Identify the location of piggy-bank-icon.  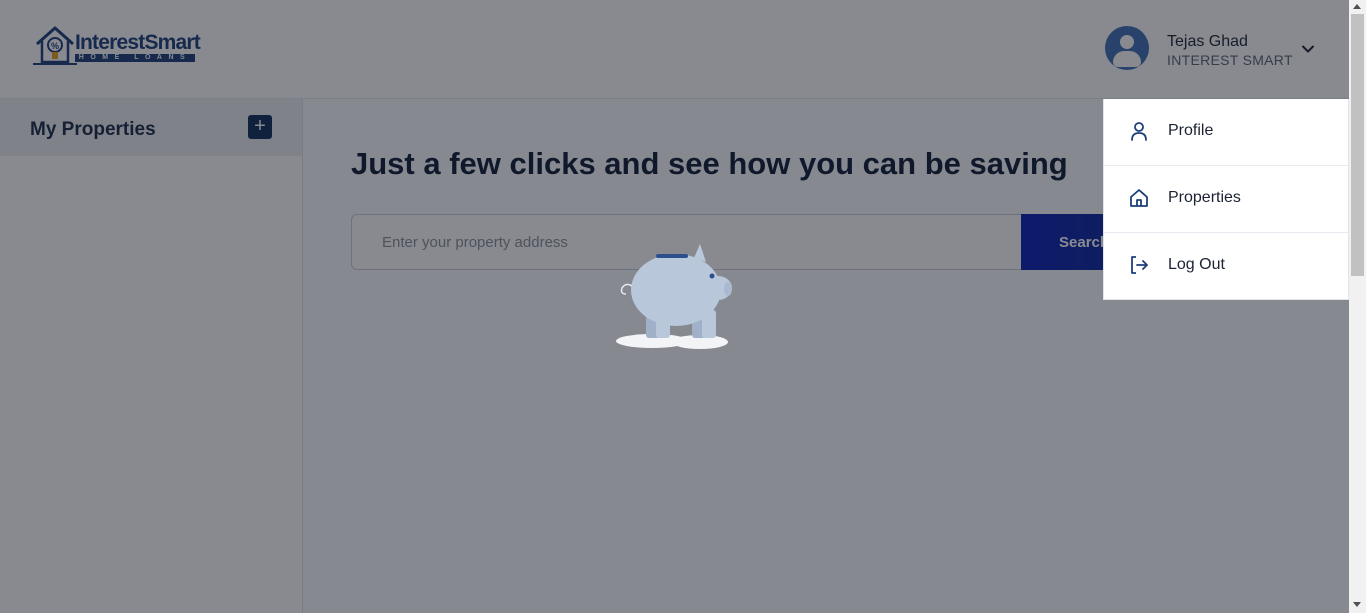
(674, 296).